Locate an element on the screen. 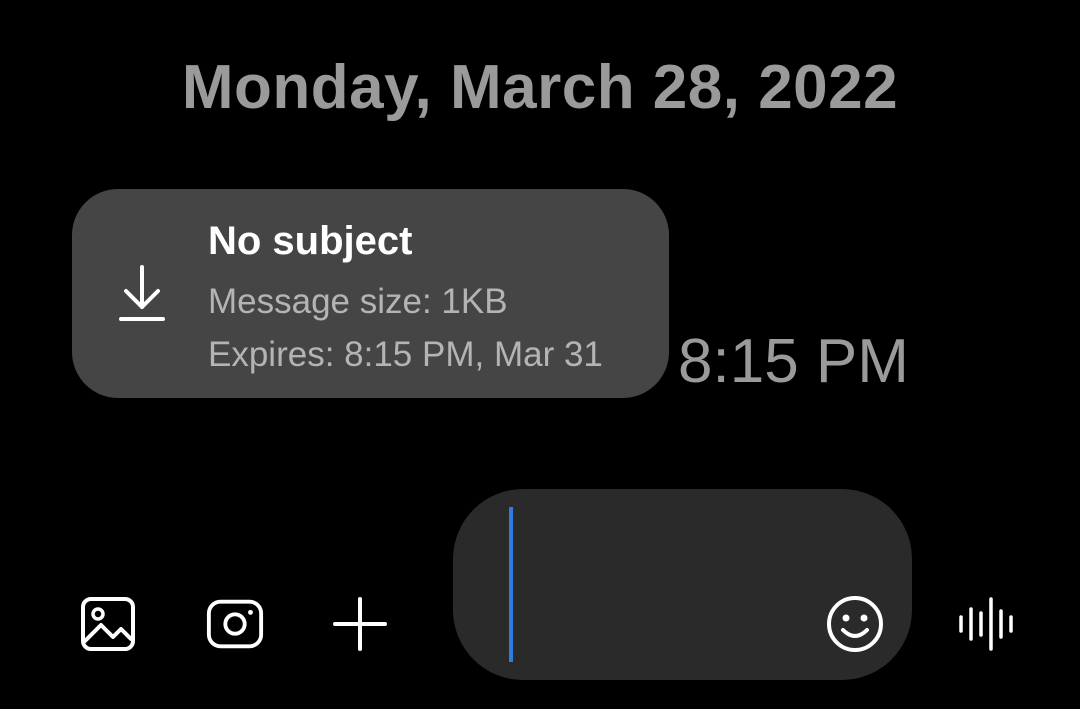  message-input is located at coordinates (665, 585).